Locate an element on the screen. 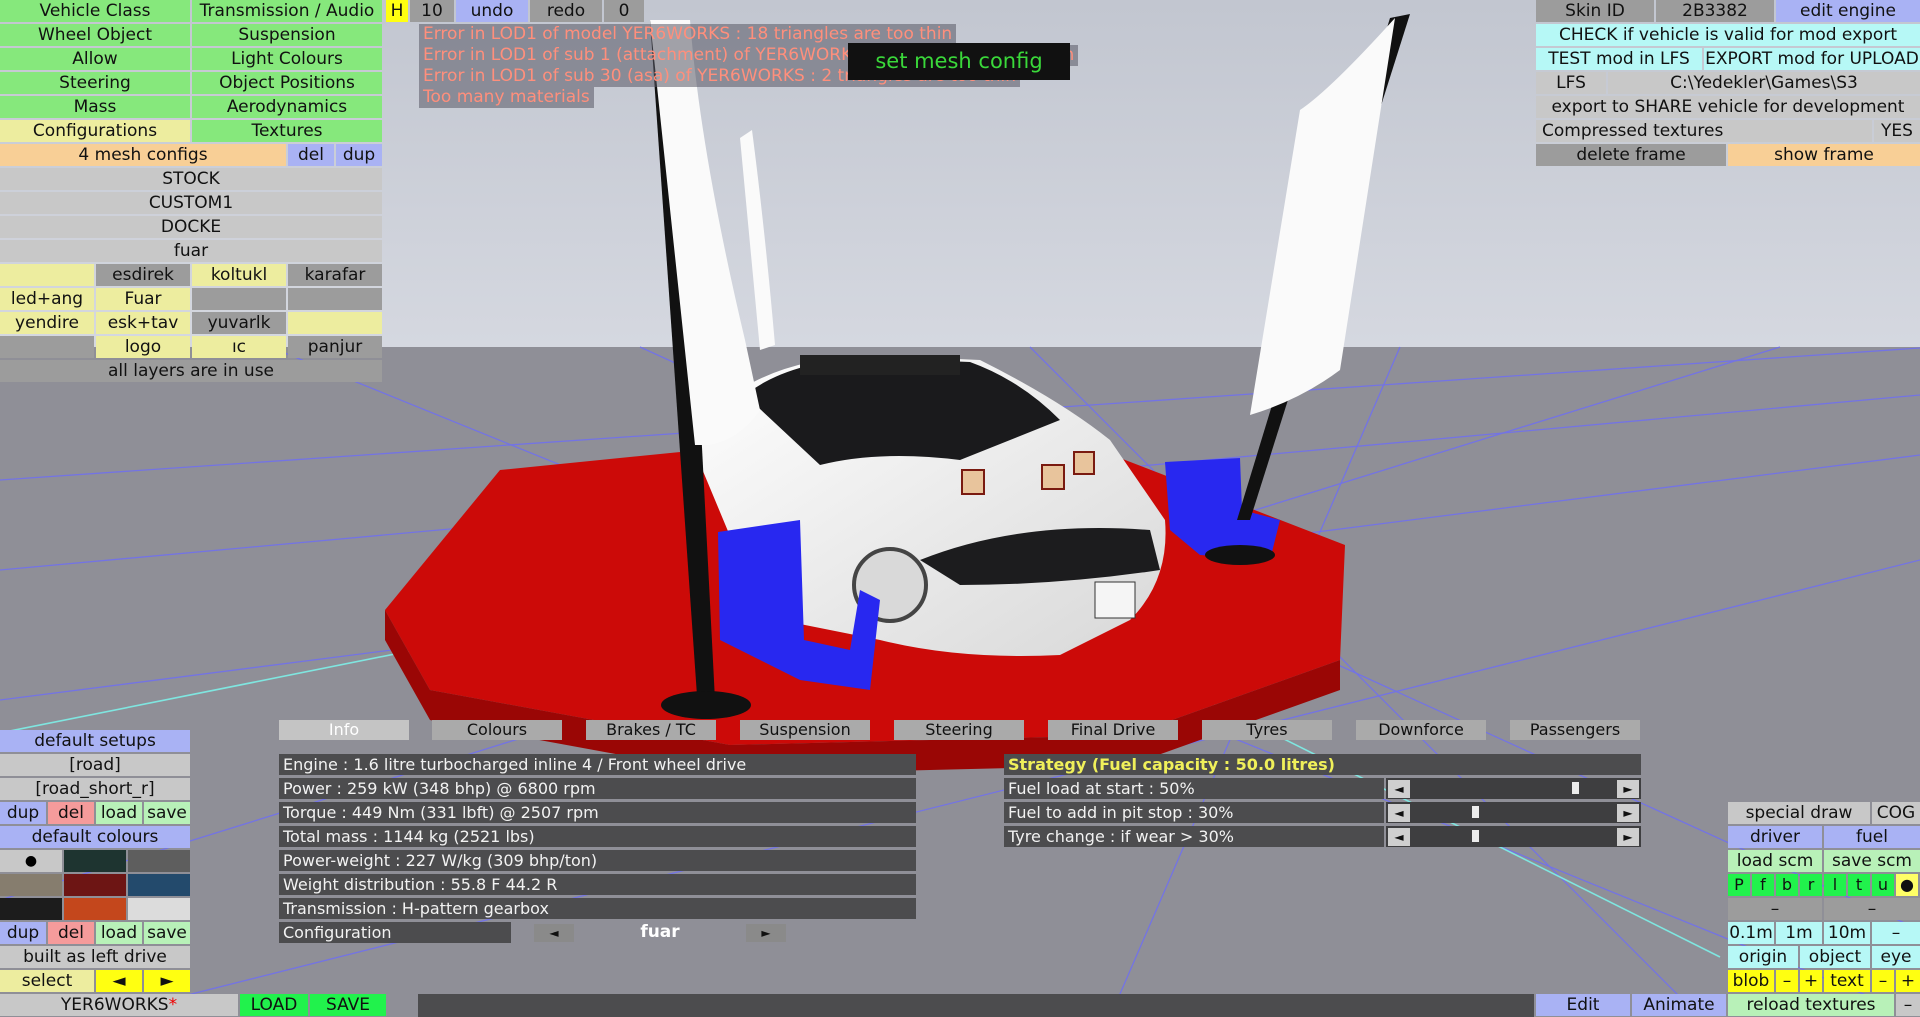  colour-swatch: ● is located at coordinates (31, 861).